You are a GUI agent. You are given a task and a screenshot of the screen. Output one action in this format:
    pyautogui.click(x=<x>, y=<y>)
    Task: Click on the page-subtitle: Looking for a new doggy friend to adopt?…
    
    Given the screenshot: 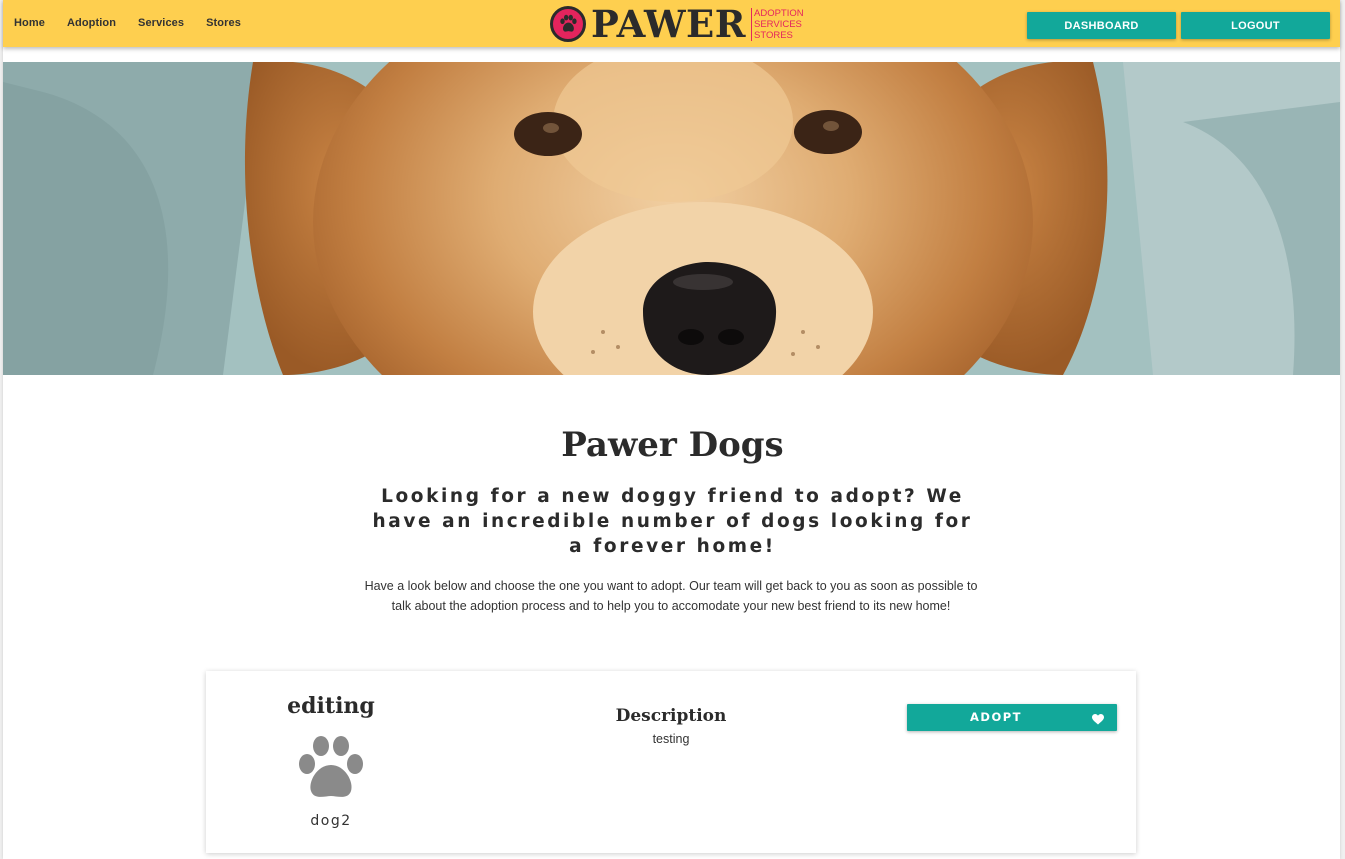 What is the action you would take?
    pyautogui.click(x=672, y=521)
    